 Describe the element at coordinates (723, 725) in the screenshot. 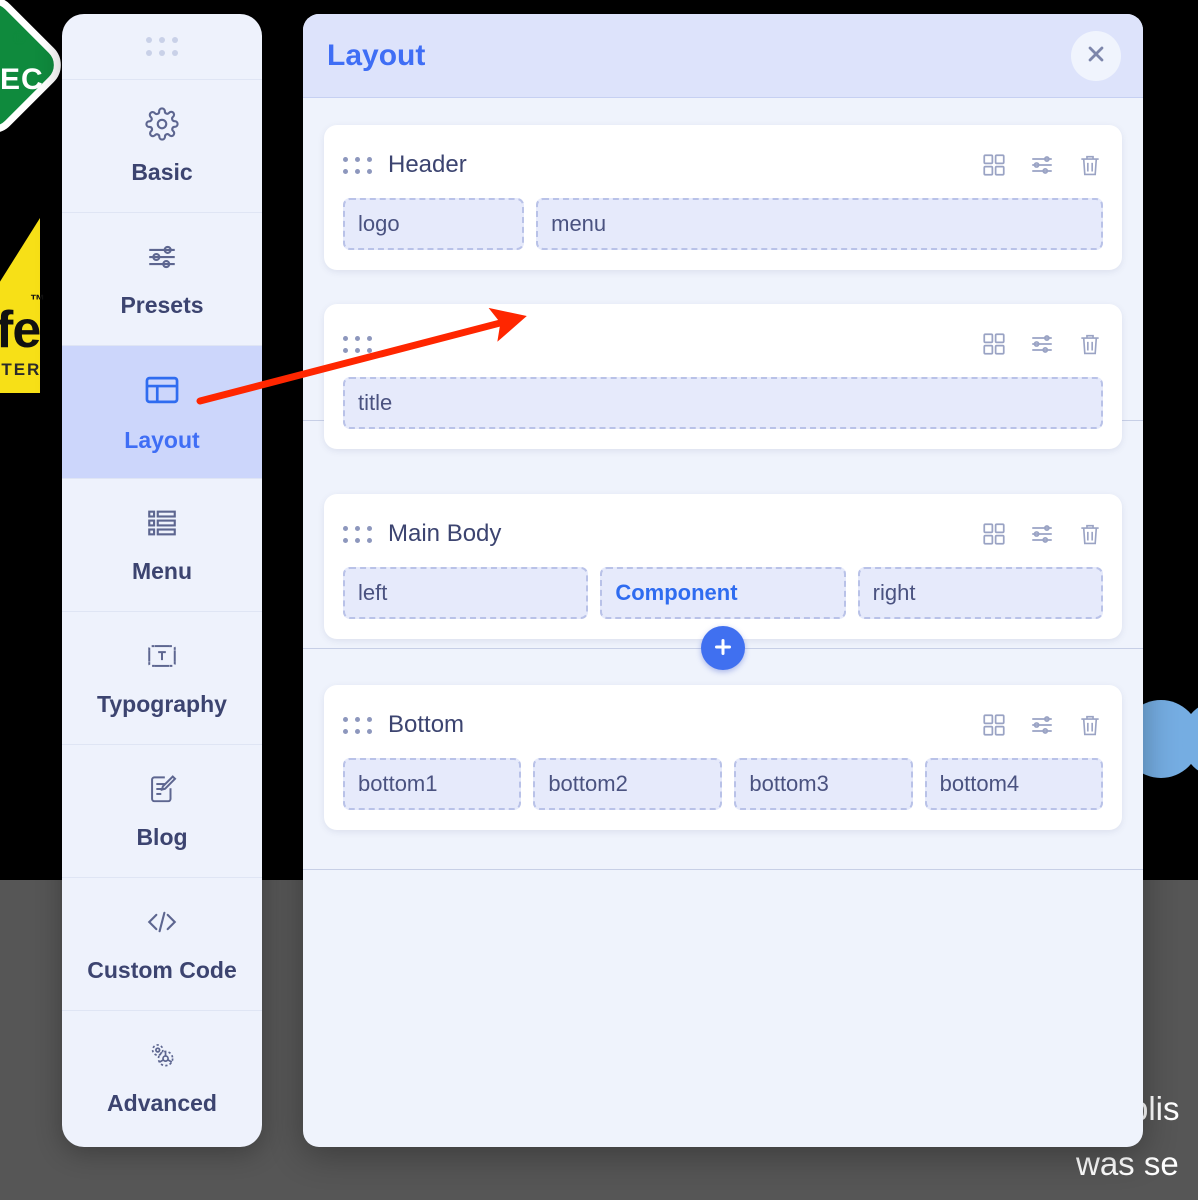

I see `section-header-bar: Bottom` at that location.